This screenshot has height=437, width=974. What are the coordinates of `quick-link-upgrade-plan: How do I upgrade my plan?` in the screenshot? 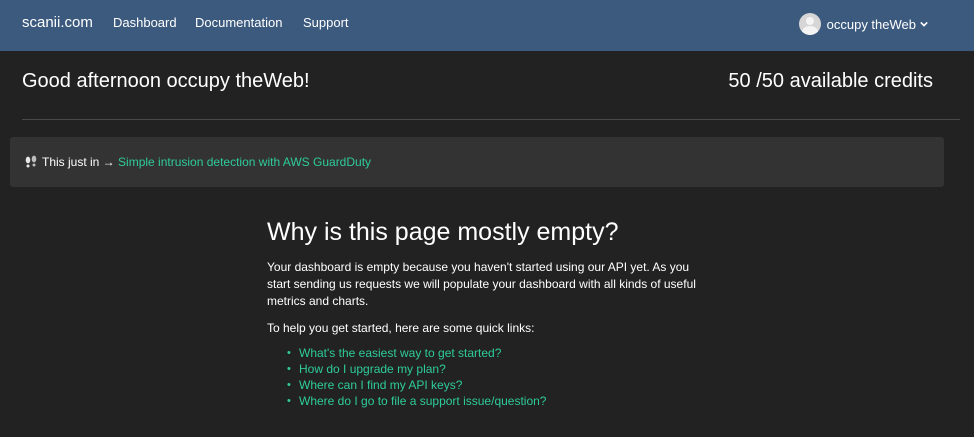 It's located at (372, 369).